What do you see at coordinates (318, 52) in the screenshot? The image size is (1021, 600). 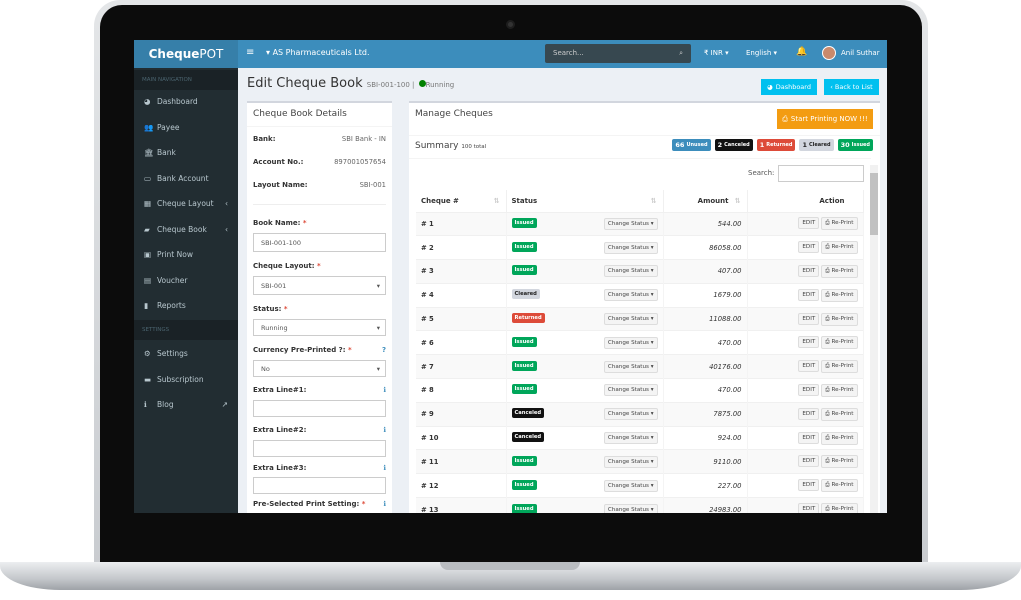 I see `company-selector: ▾ AS Pharmaceuticals Ltd.` at bounding box center [318, 52].